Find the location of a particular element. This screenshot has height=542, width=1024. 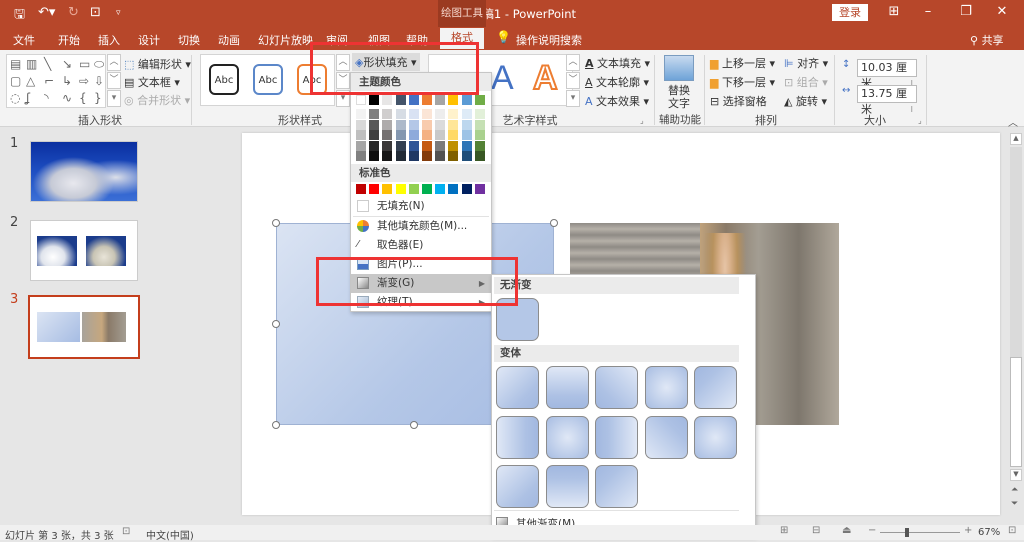

tab-transitions: 切换 is located at coordinates (189, 40).